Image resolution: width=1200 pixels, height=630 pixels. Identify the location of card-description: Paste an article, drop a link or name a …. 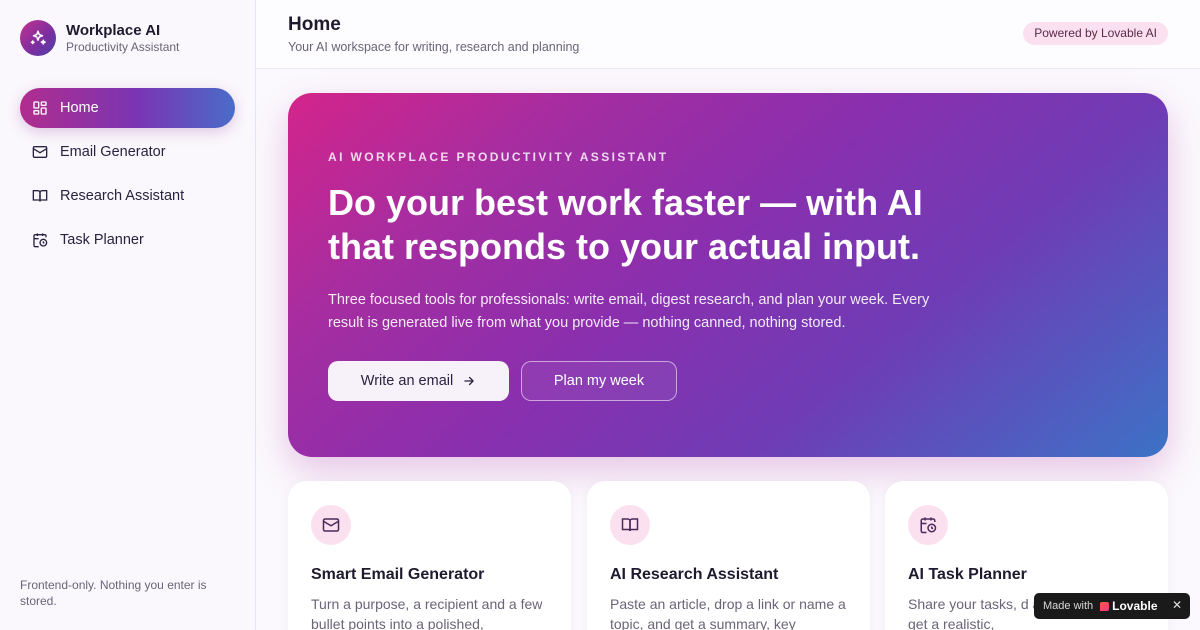
(728, 613).